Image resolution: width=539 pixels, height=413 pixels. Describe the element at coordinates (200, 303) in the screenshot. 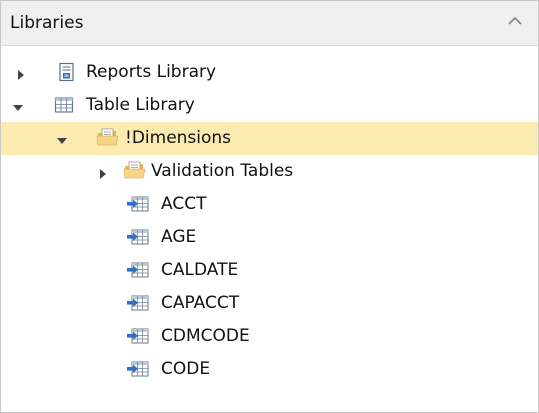

I see `tree-item-label: CAPACCT` at that location.